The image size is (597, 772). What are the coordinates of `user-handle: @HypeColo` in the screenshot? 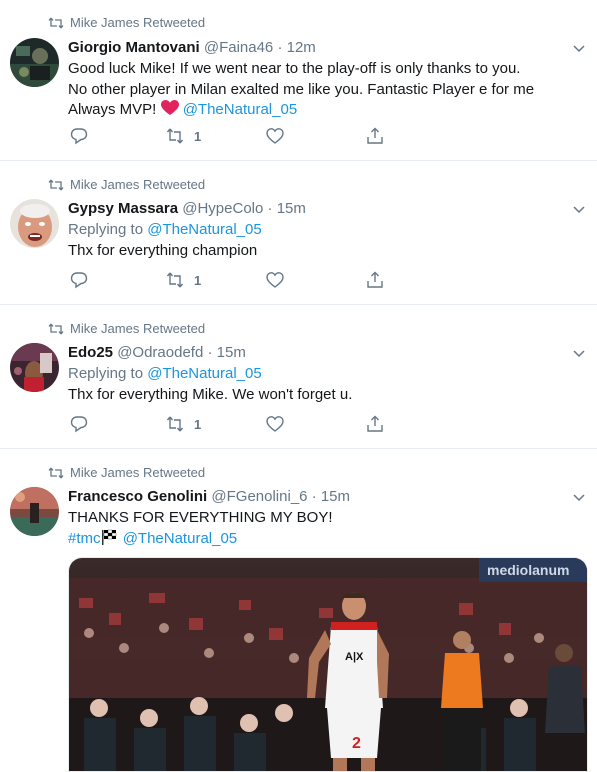 It's located at (222, 208).